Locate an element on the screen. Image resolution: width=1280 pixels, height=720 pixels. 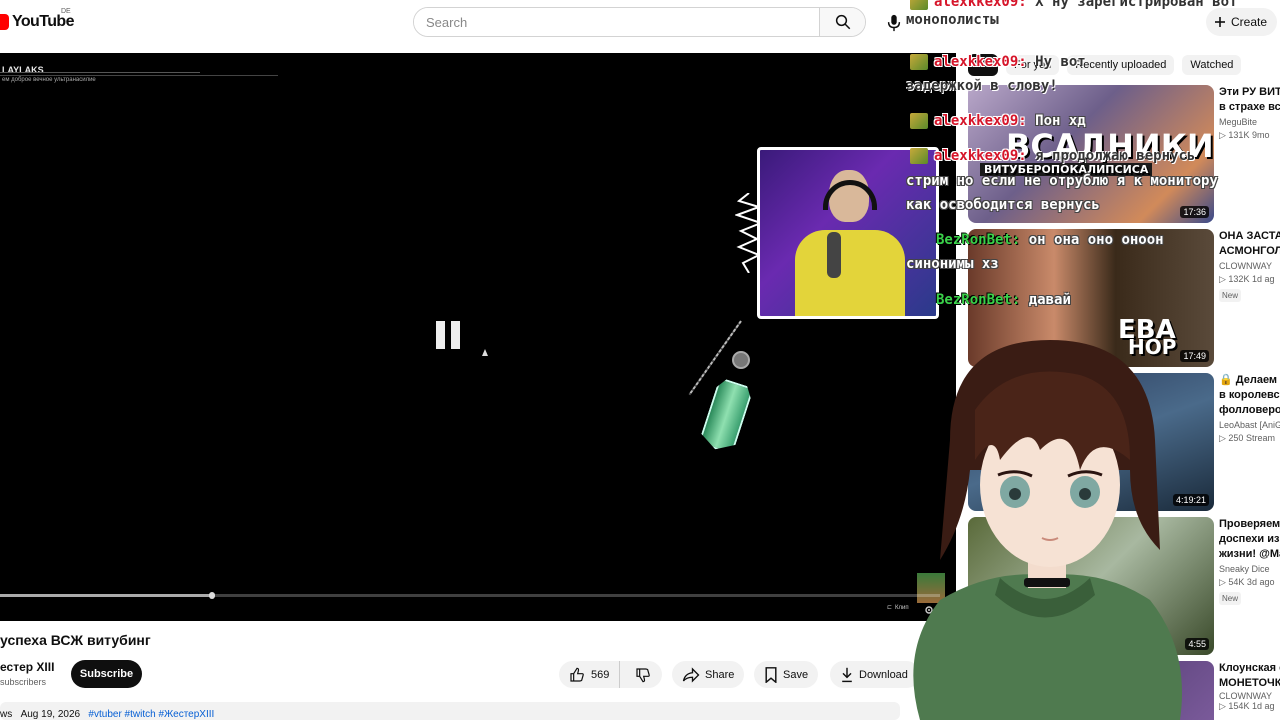
upload-date: Aug 19, 2026 is located at coordinates (50, 714).